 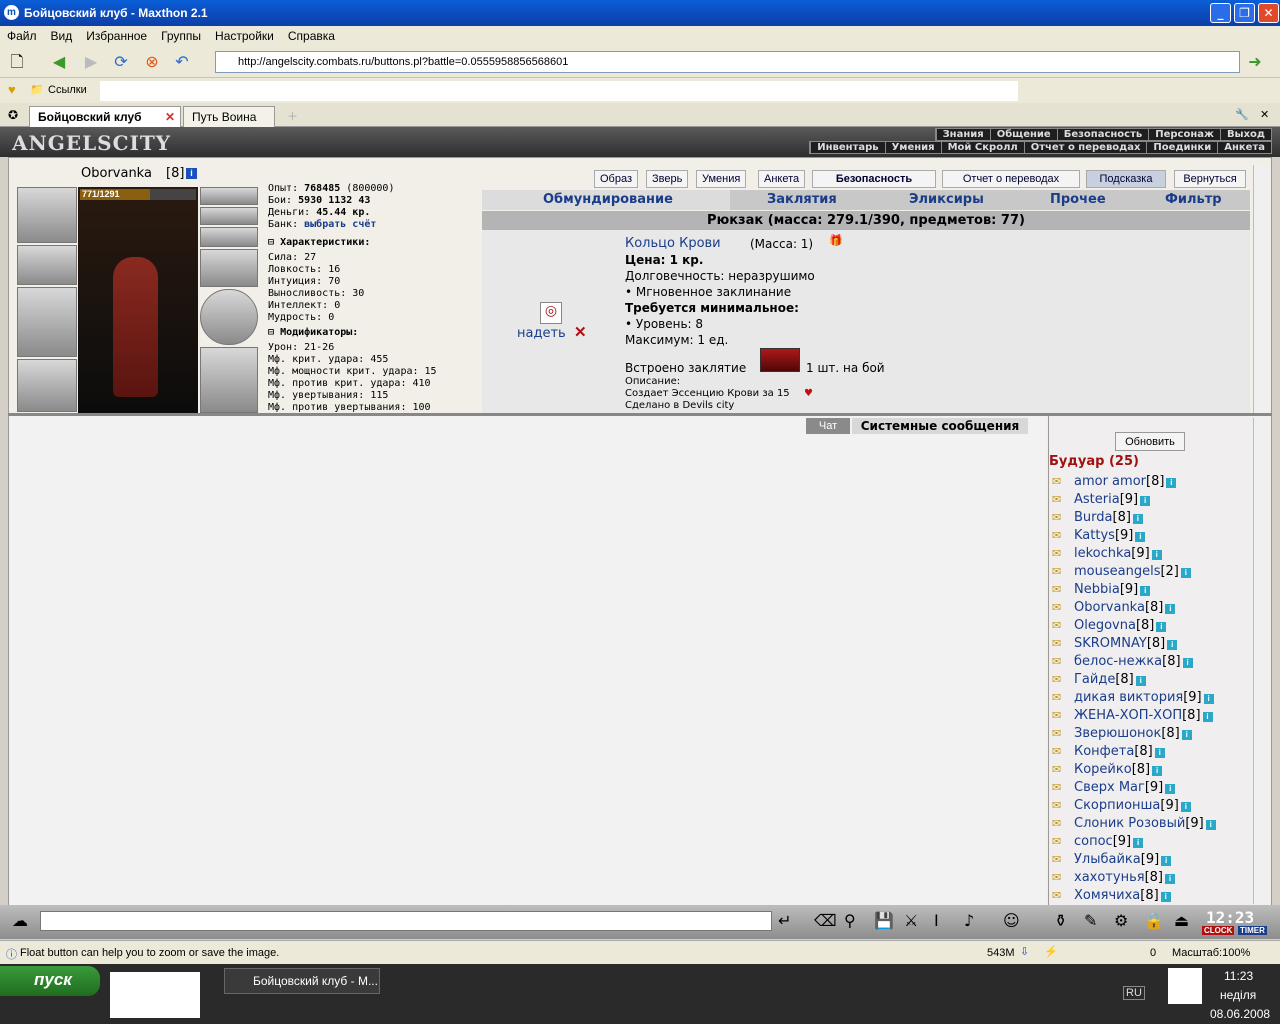 I want to click on user-name: lekochka, so click(x=1102, y=553).